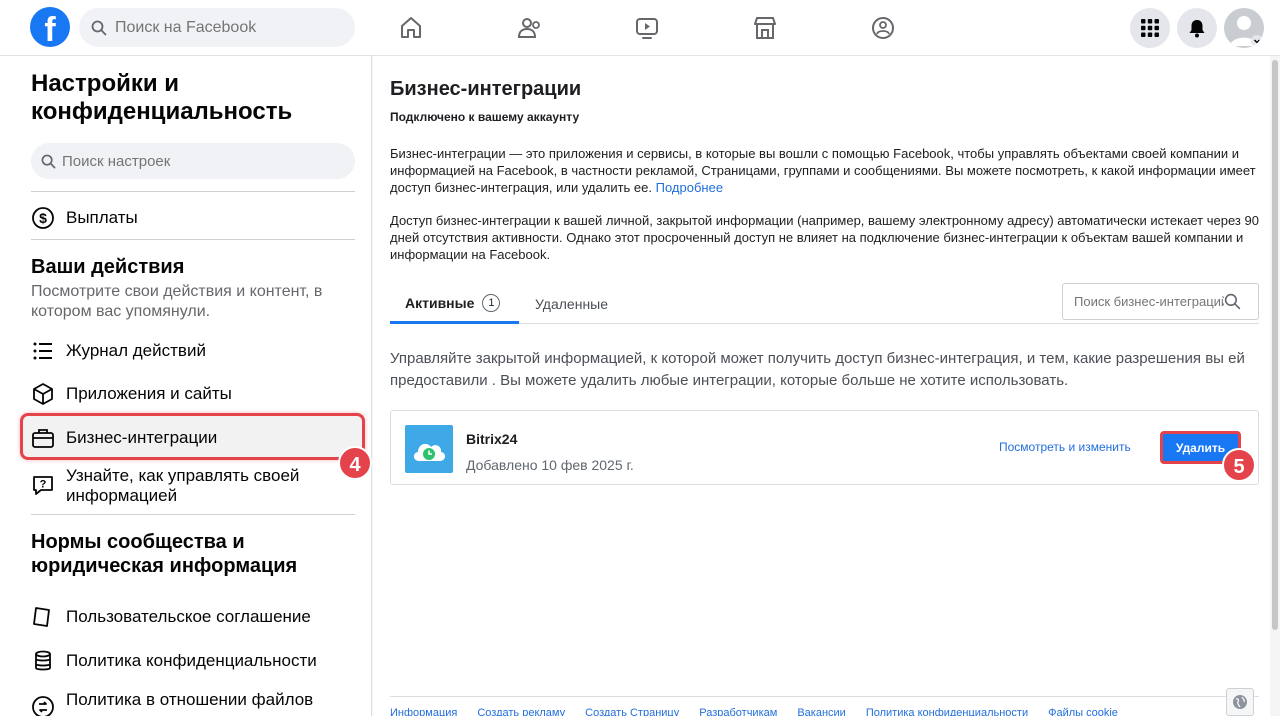  I want to click on tab-label: Активные, so click(440, 302).